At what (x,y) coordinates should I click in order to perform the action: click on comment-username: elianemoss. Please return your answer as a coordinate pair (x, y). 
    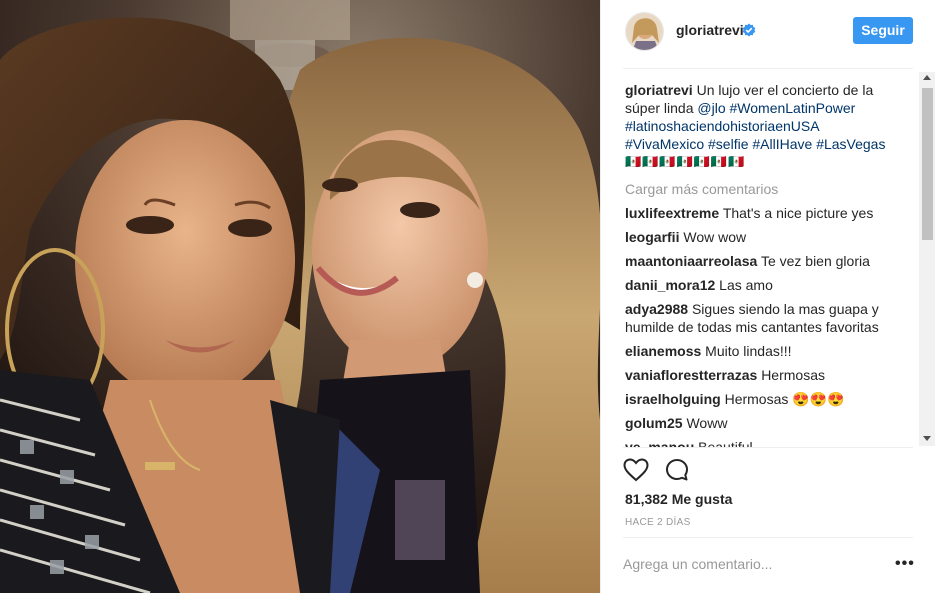
    Looking at the image, I should click on (663, 351).